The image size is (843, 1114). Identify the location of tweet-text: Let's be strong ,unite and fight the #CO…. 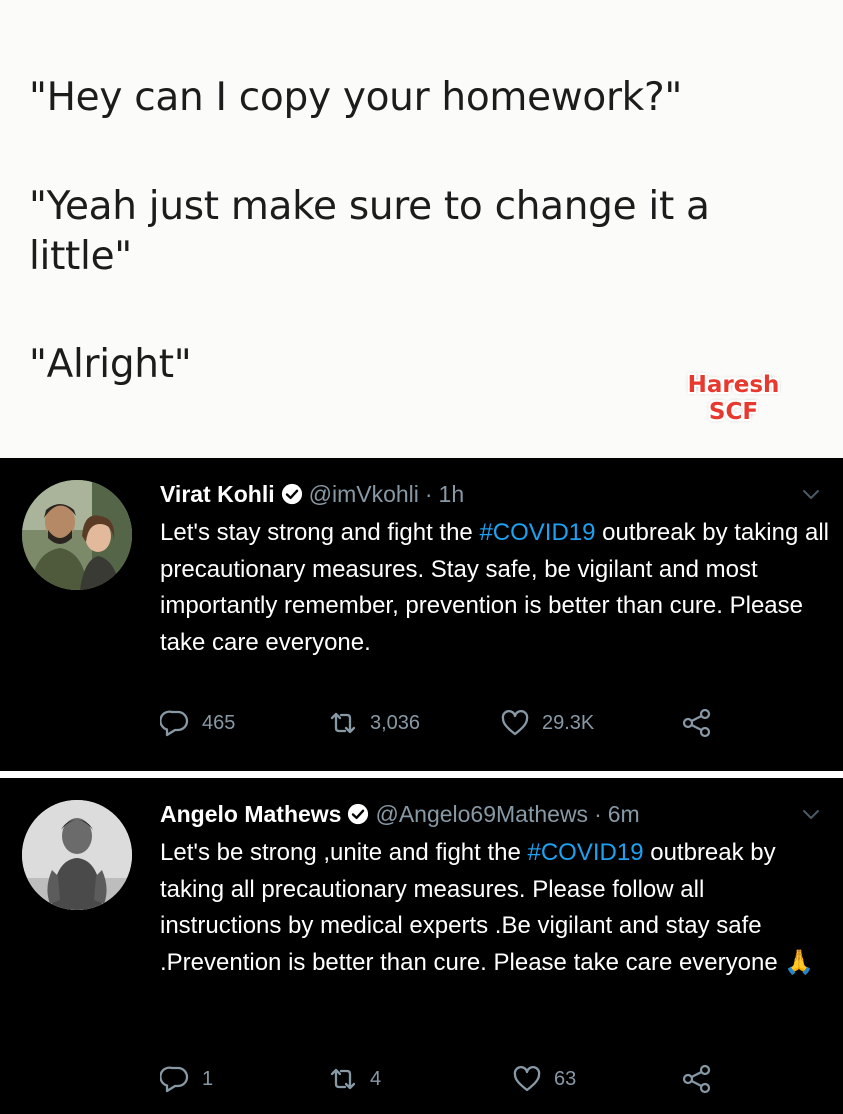
(487, 907).